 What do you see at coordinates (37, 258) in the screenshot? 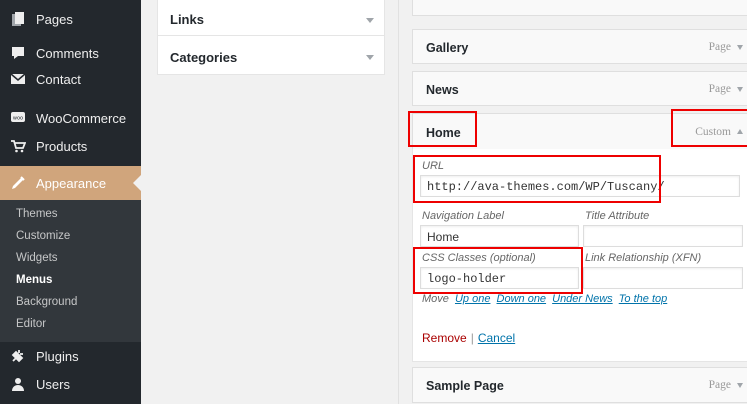
I see `submenu-item-widgets: Widgets` at bounding box center [37, 258].